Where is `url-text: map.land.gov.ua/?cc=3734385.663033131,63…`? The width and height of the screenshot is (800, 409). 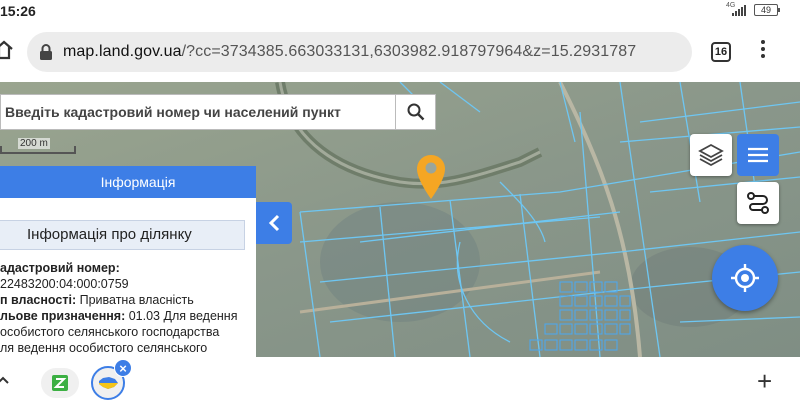 url-text: map.land.gov.ua/?cc=3734385.663033131,63… is located at coordinates (349, 52).